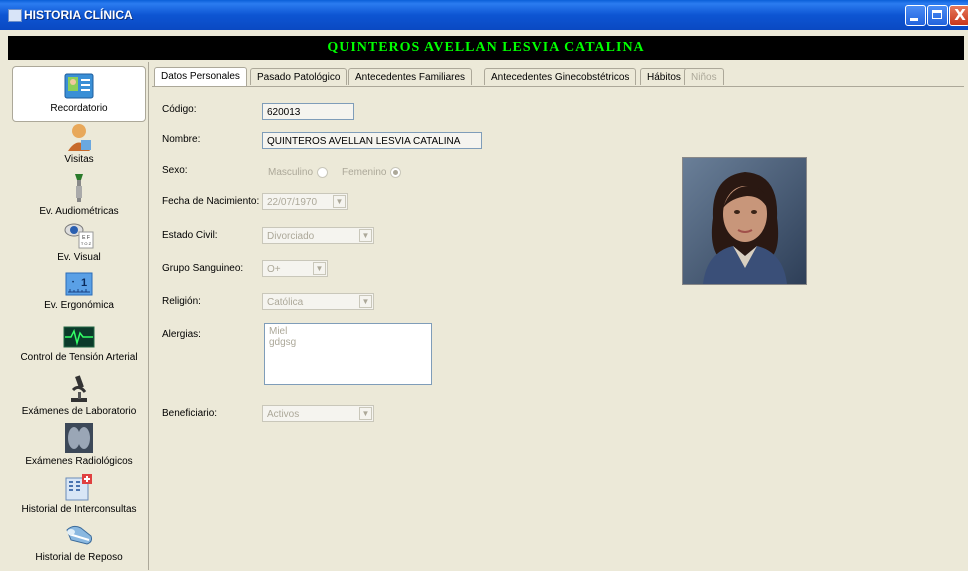 The image size is (968, 571). What do you see at coordinates (79, 137) in the screenshot?
I see `user-visit-icon` at bounding box center [79, 137].